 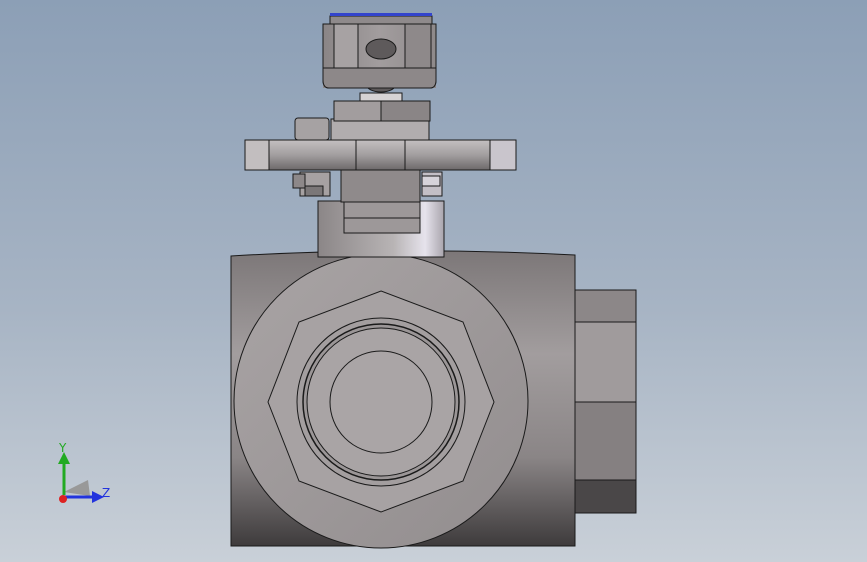 I want to click on stem-neck, so click(x=381, y=229).